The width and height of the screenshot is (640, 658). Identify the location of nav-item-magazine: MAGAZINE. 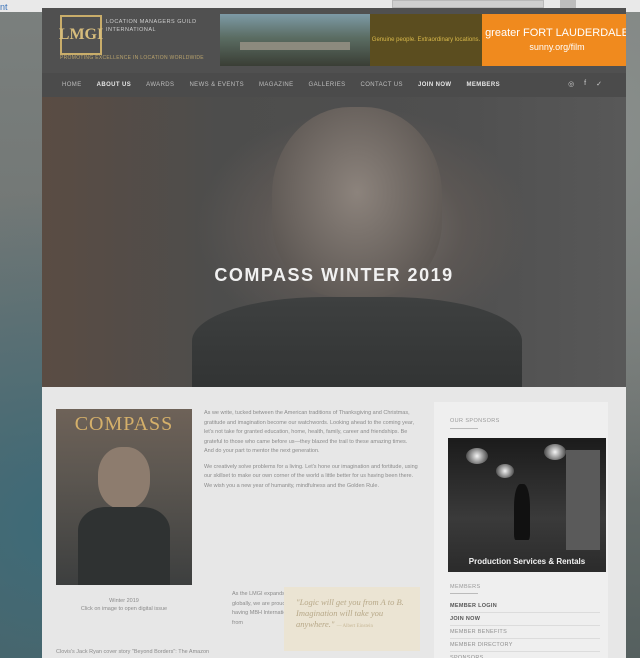
(276, 85).